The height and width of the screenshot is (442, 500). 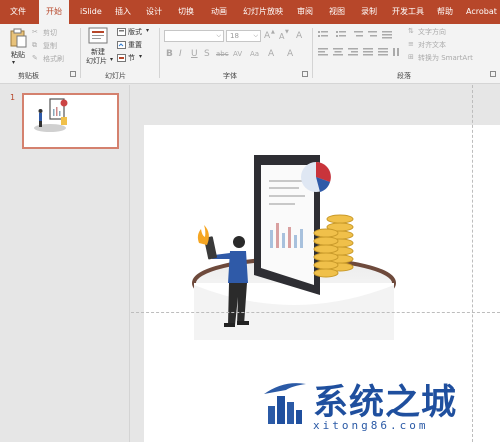 What do you see at coordinates (96, 61) in the screenshot?
I see `new-slide-label: 幻灯片` at bounding box center [96, 61].